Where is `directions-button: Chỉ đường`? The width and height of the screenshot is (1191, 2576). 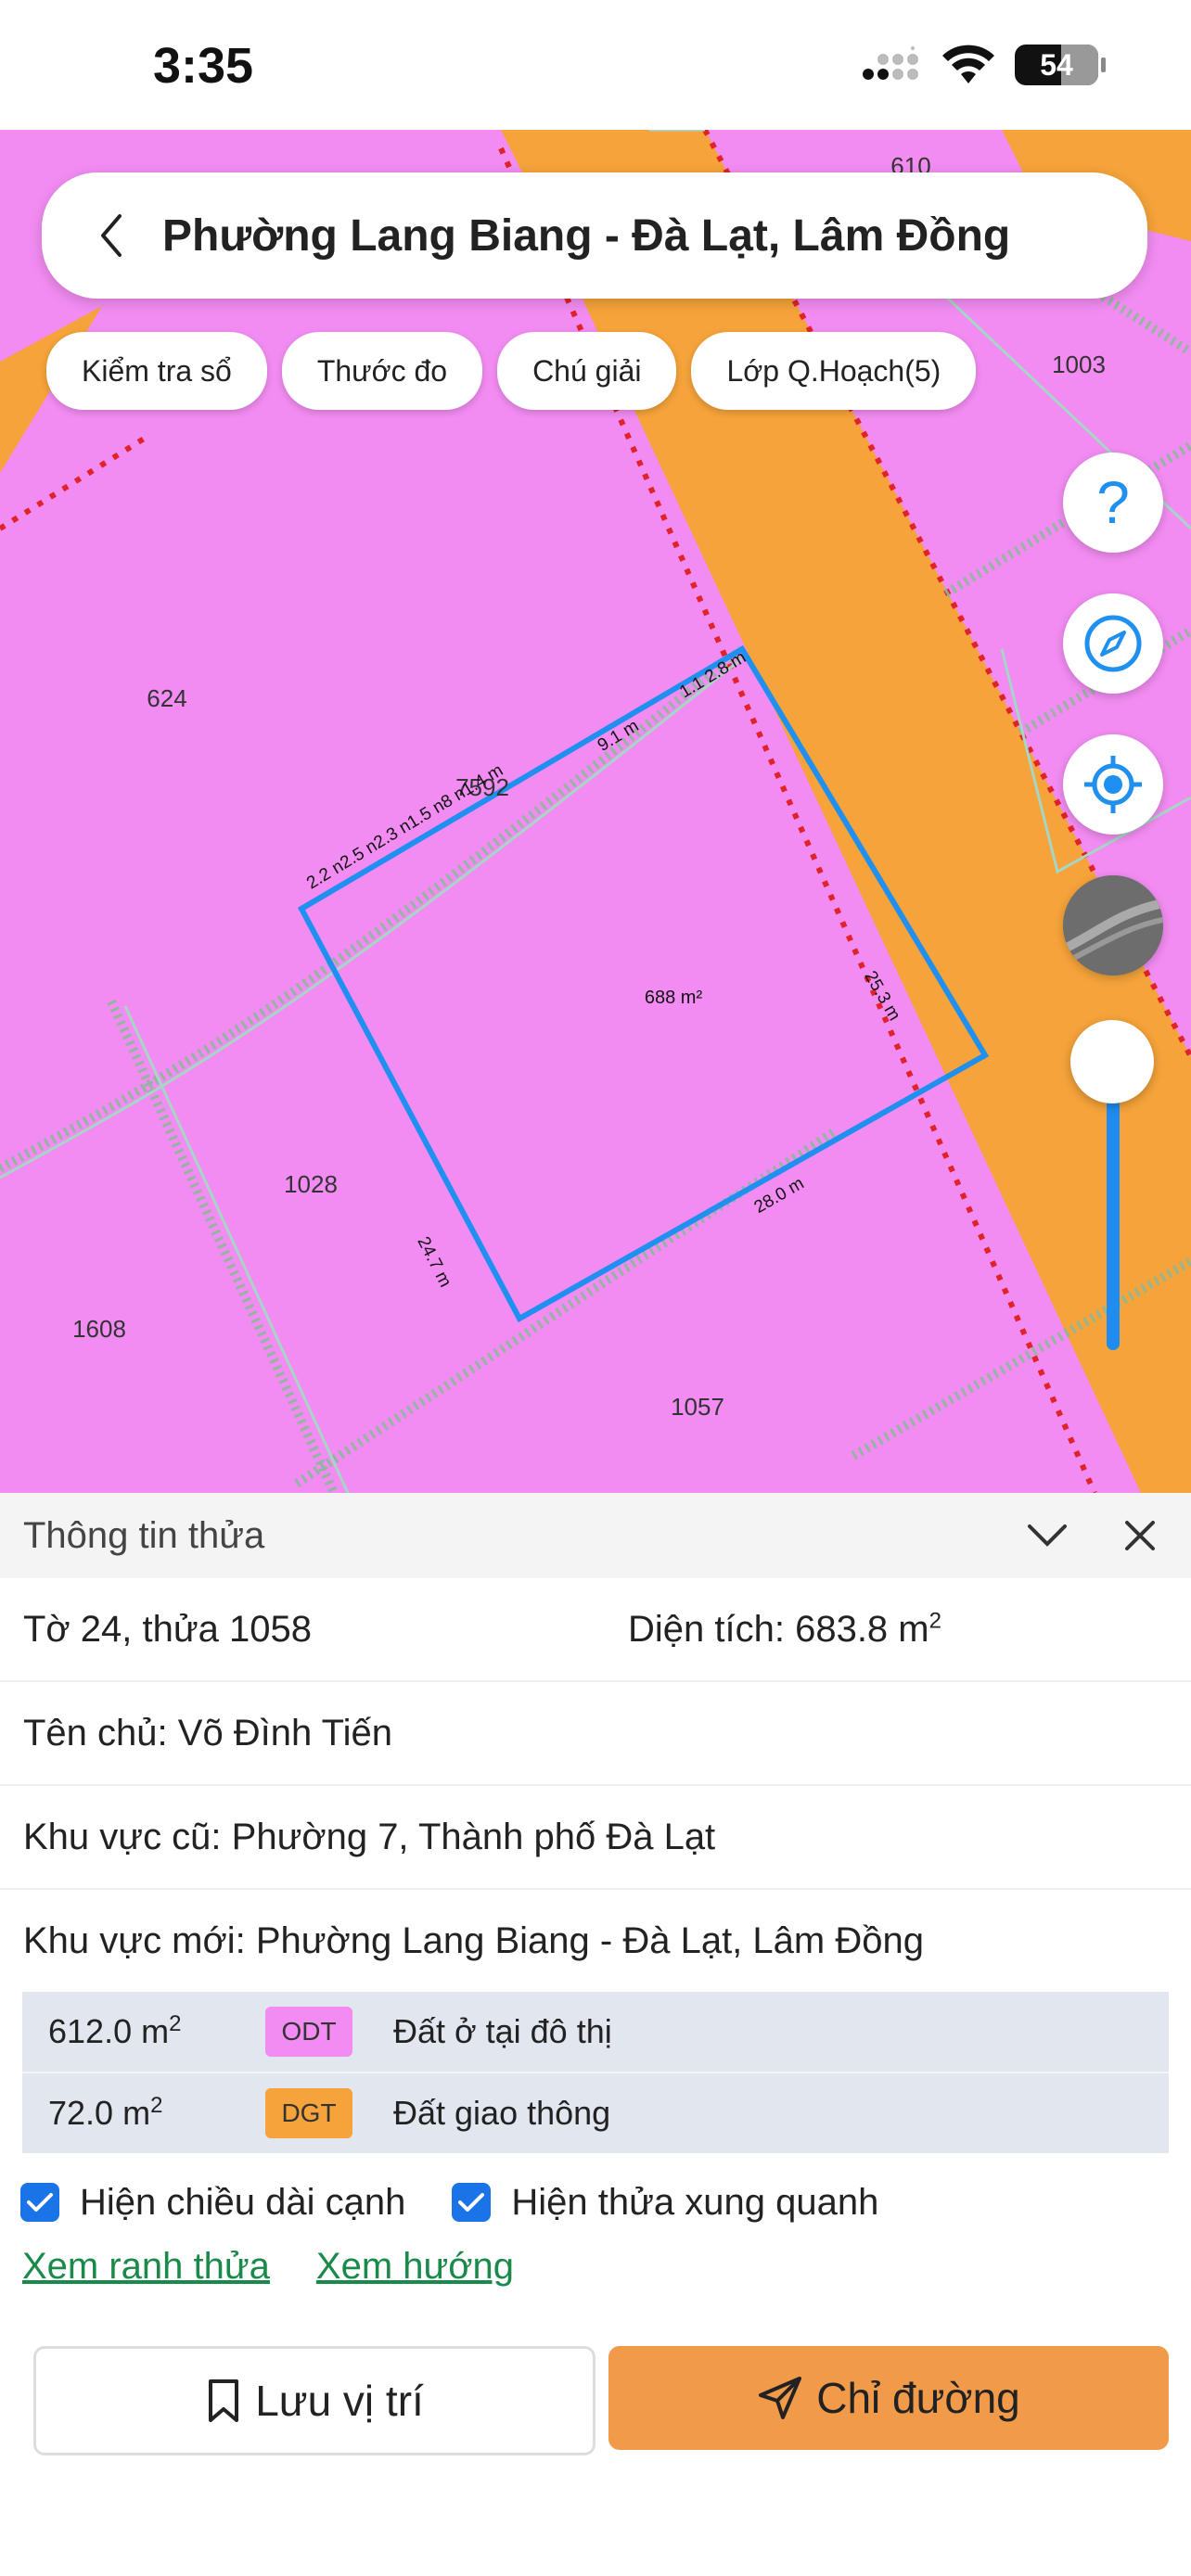 directions-button: Chỉ đường is located at coordinates (888, 2398).